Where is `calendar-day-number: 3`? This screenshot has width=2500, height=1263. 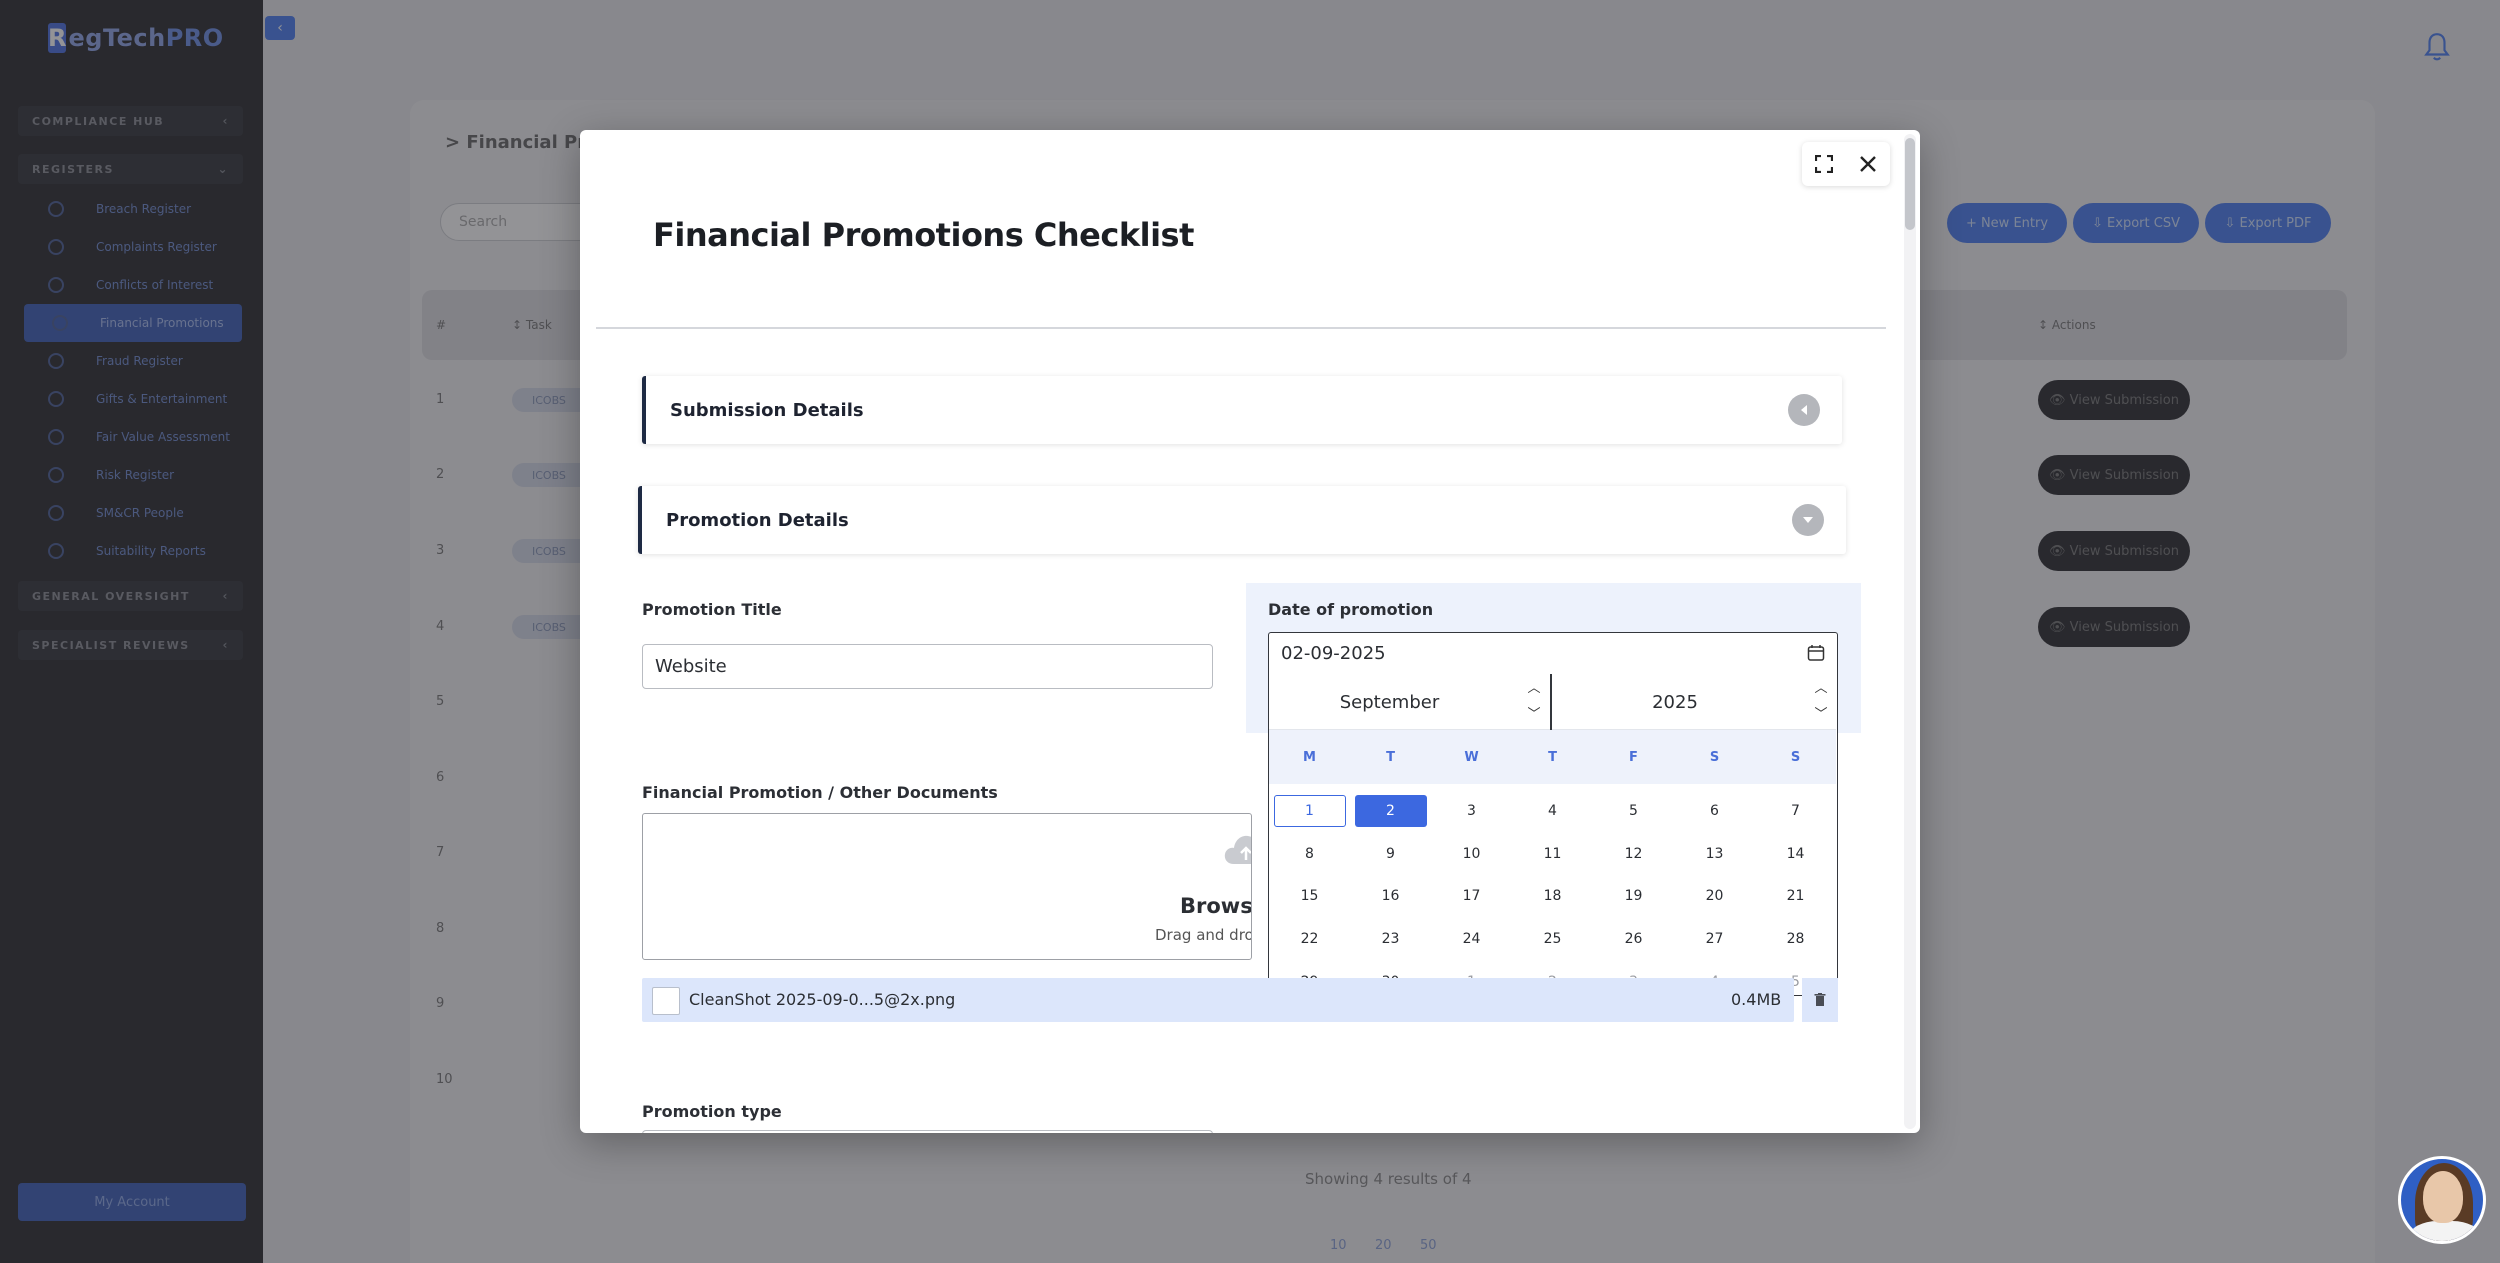
calendar-day-number: 3 is located at coordinates (1471, 811).